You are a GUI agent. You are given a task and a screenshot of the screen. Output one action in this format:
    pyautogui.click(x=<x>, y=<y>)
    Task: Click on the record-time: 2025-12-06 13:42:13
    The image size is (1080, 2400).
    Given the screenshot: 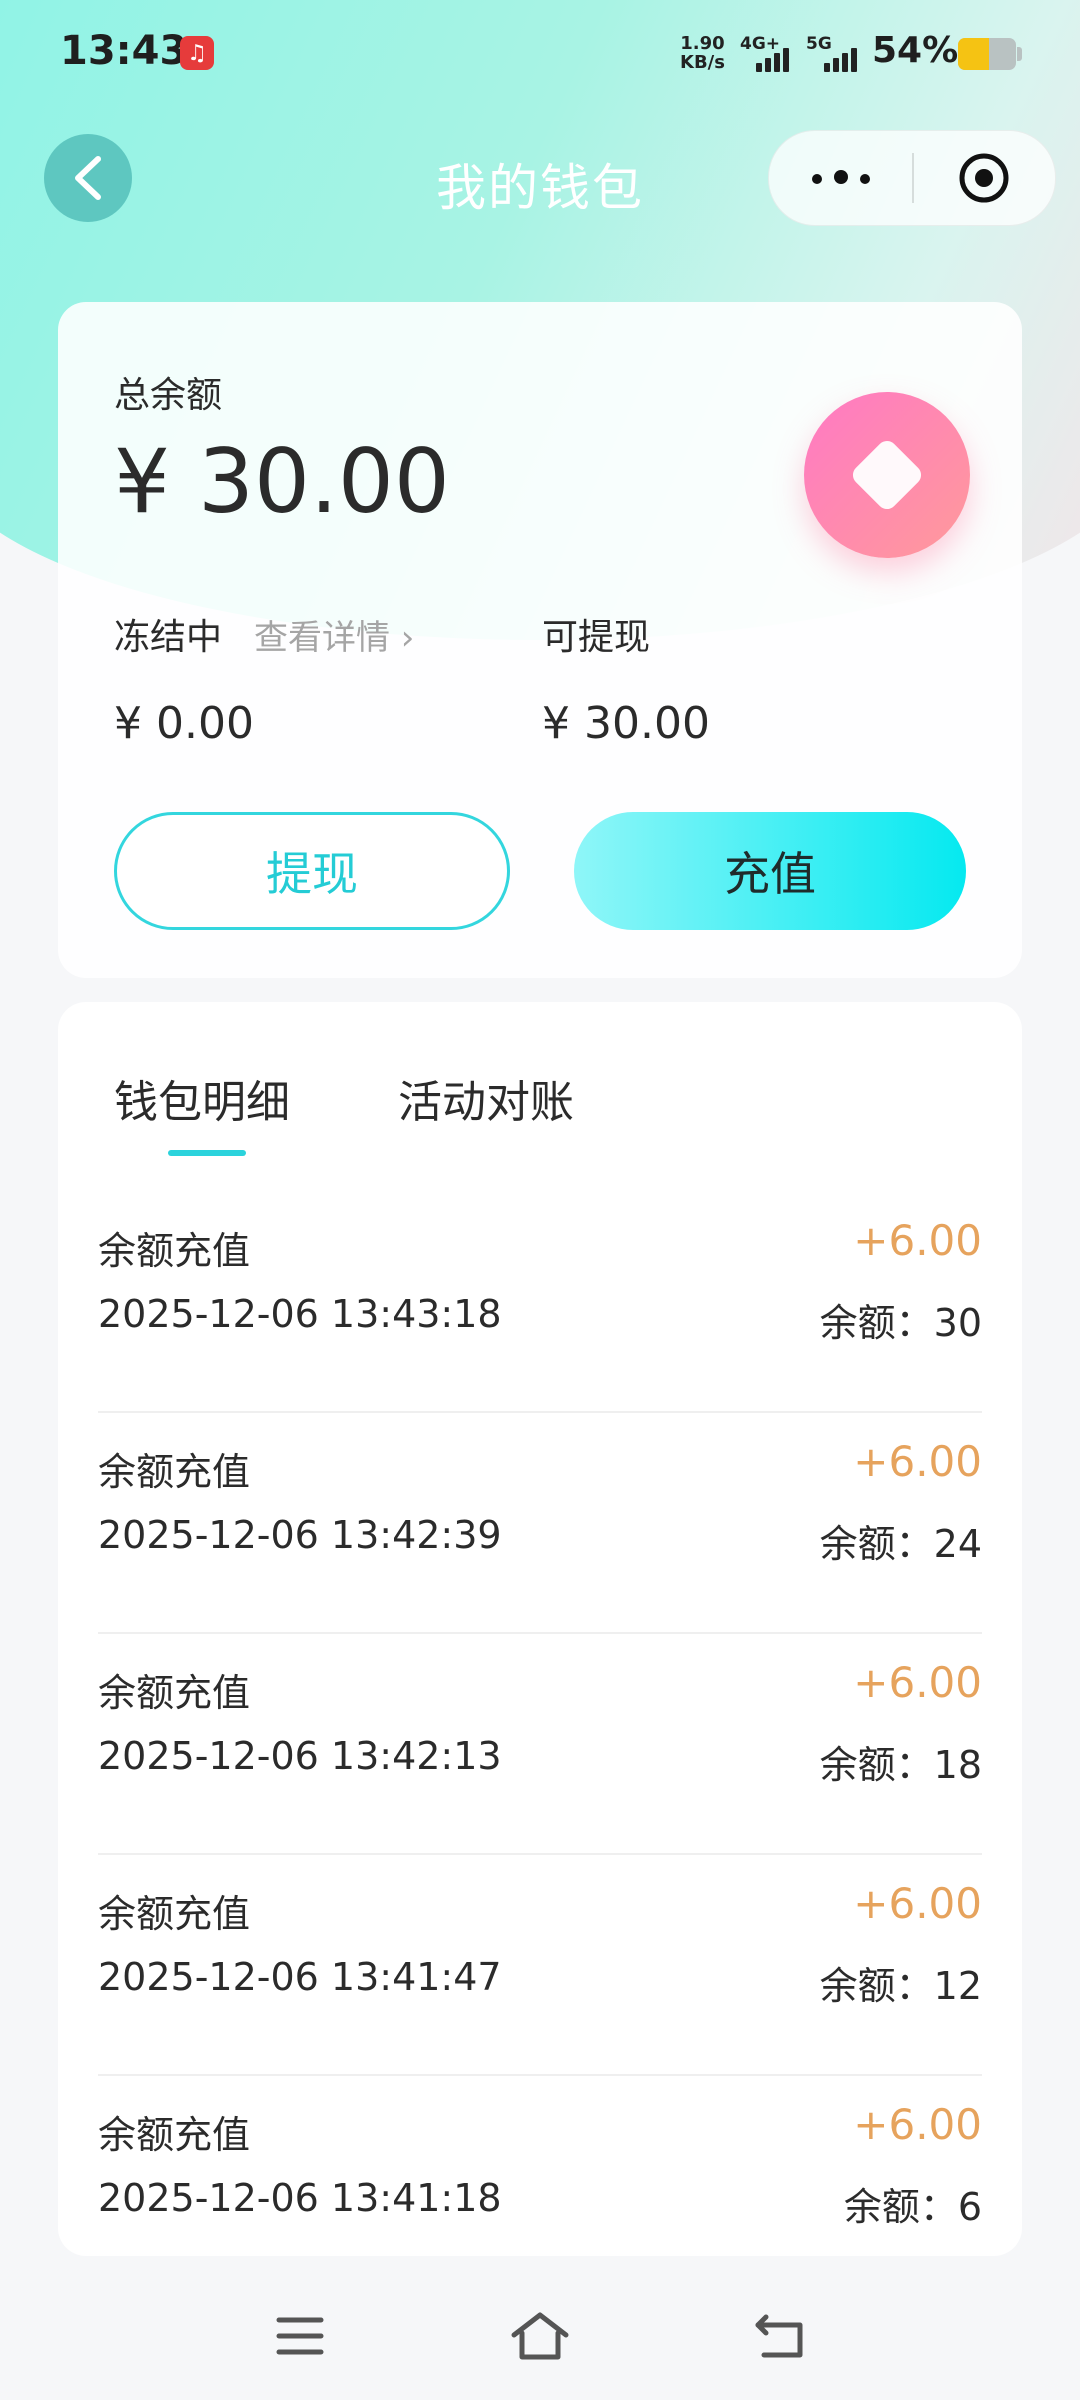 What is the action you would take?
    pyautogui.click(x=300, y=1756)
    